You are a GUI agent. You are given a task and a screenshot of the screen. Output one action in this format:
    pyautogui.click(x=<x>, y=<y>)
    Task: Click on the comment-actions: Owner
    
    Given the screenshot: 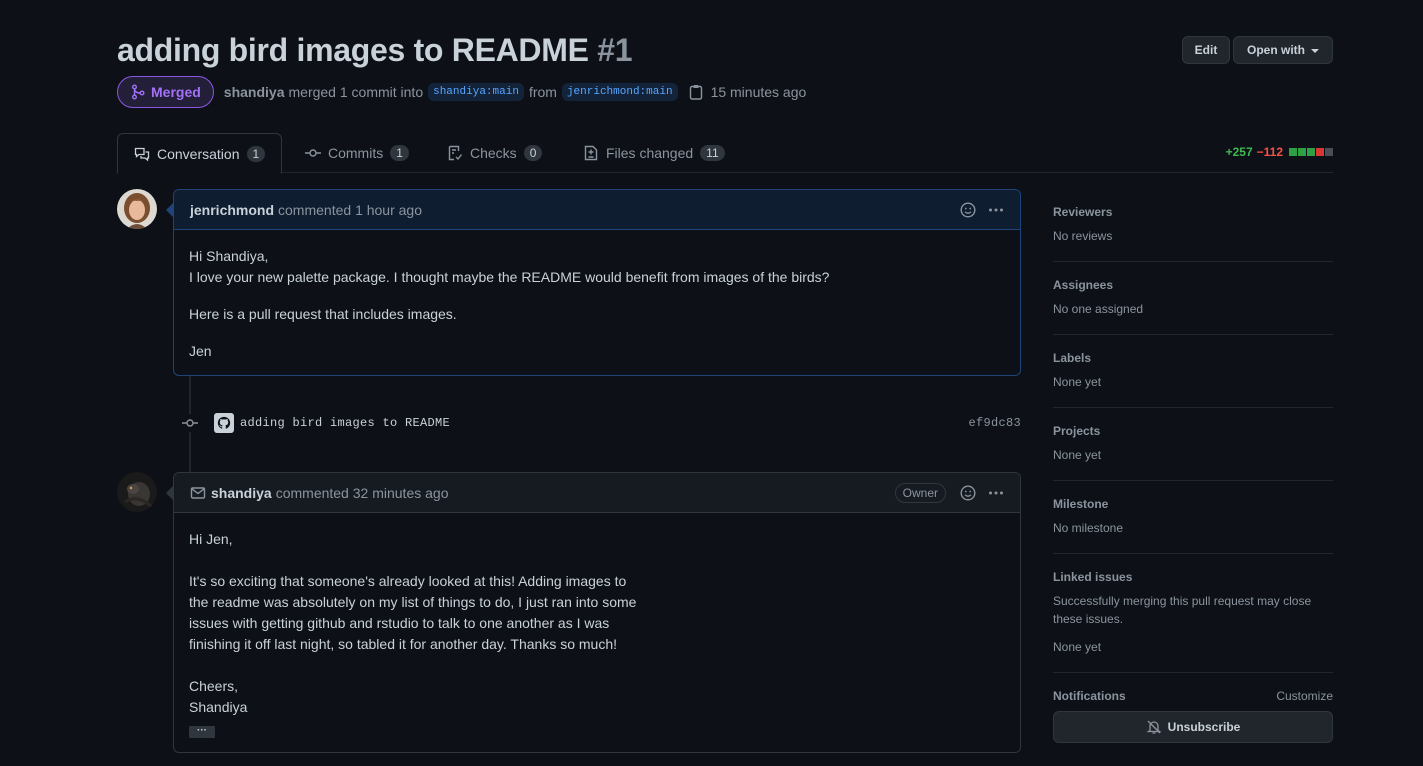 What is the action you would take?
    pyautogui.click(x=949, y=493)
    